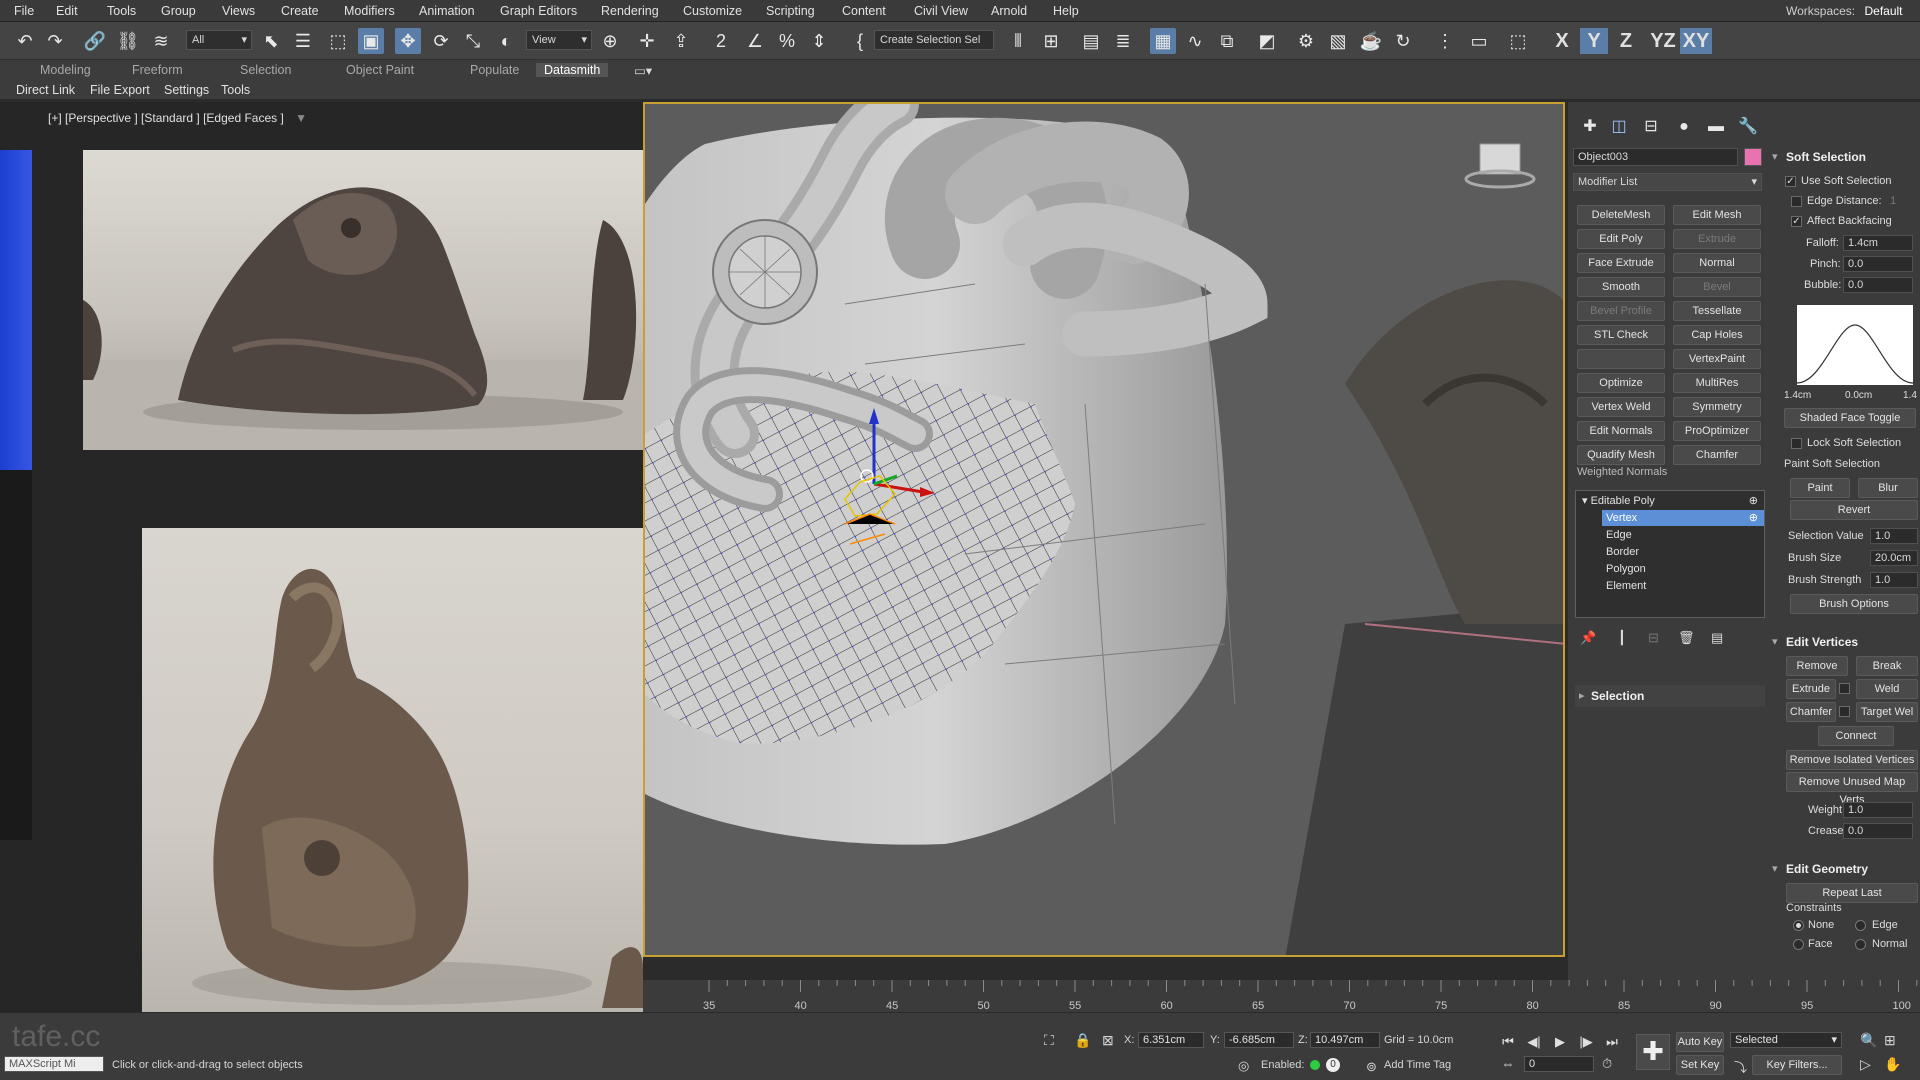 The height and width of the screenshot is (1080, 1920). I want to click on menu-group: Group, so click(178, 11).